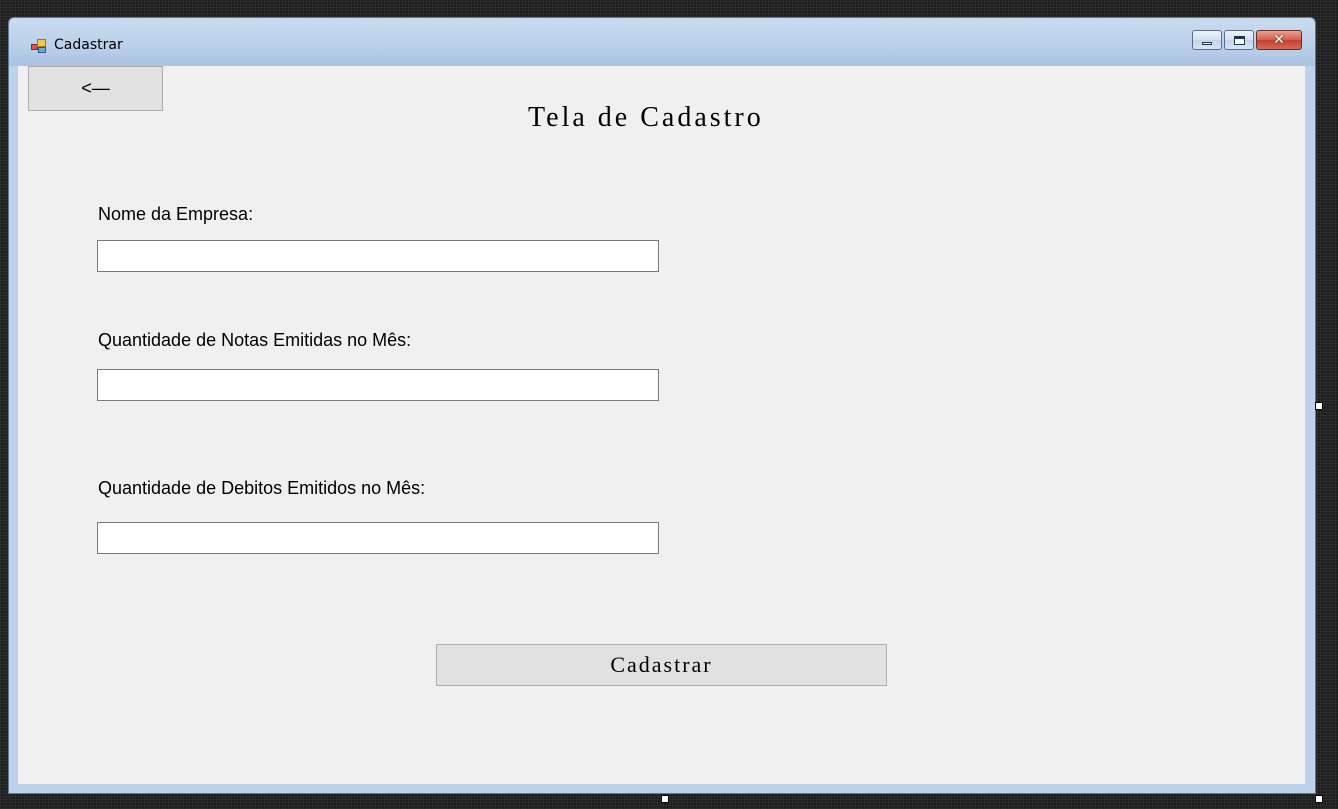 Image resolution: width=1338 pixels, height=809 pixels. What do you see at coordinates (1319, 406) in the screenshot?
I see `resize-handle-right` at bounding box center [1319, 406].